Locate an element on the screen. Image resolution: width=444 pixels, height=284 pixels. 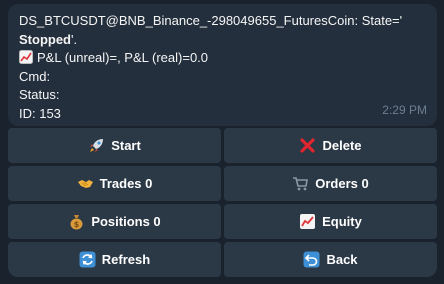
positions-button: $ Positions 0 is located at coordinates (114, 221).